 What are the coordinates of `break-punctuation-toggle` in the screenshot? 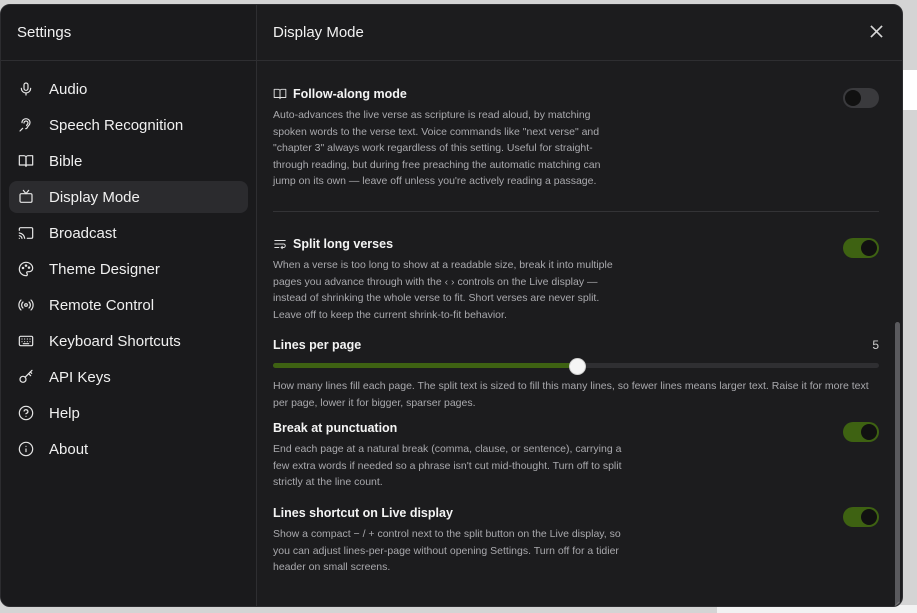 It's located at (861, 432).